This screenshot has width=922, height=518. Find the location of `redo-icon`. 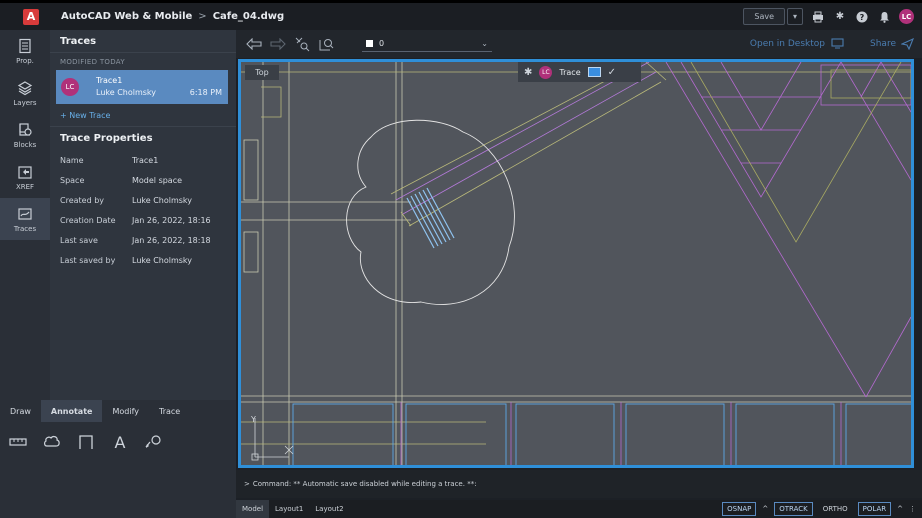

redo-icon is located at coordinates (278, 44).